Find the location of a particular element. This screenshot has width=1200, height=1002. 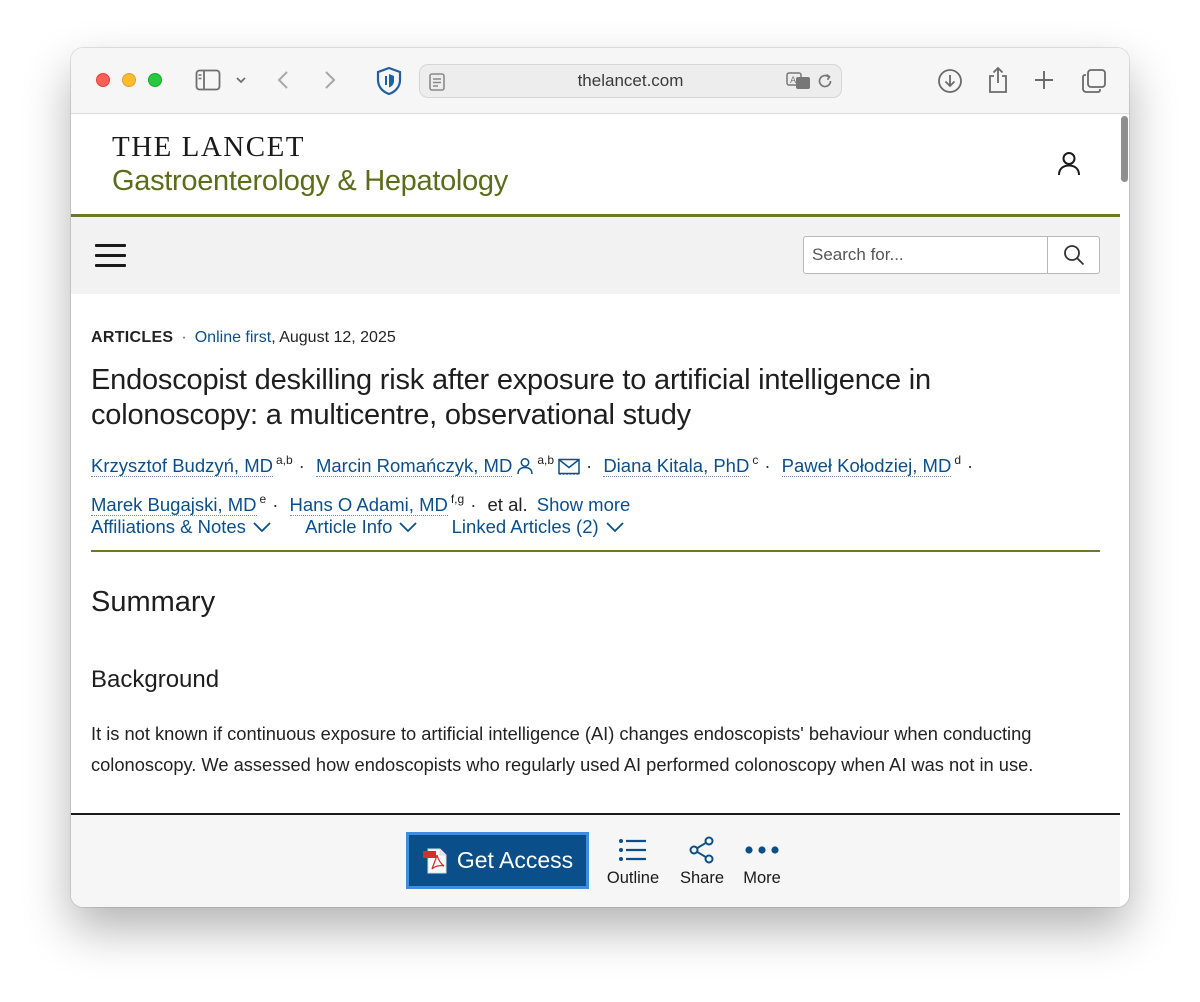

author-affiliation: d is located at coordinates (957, 460).